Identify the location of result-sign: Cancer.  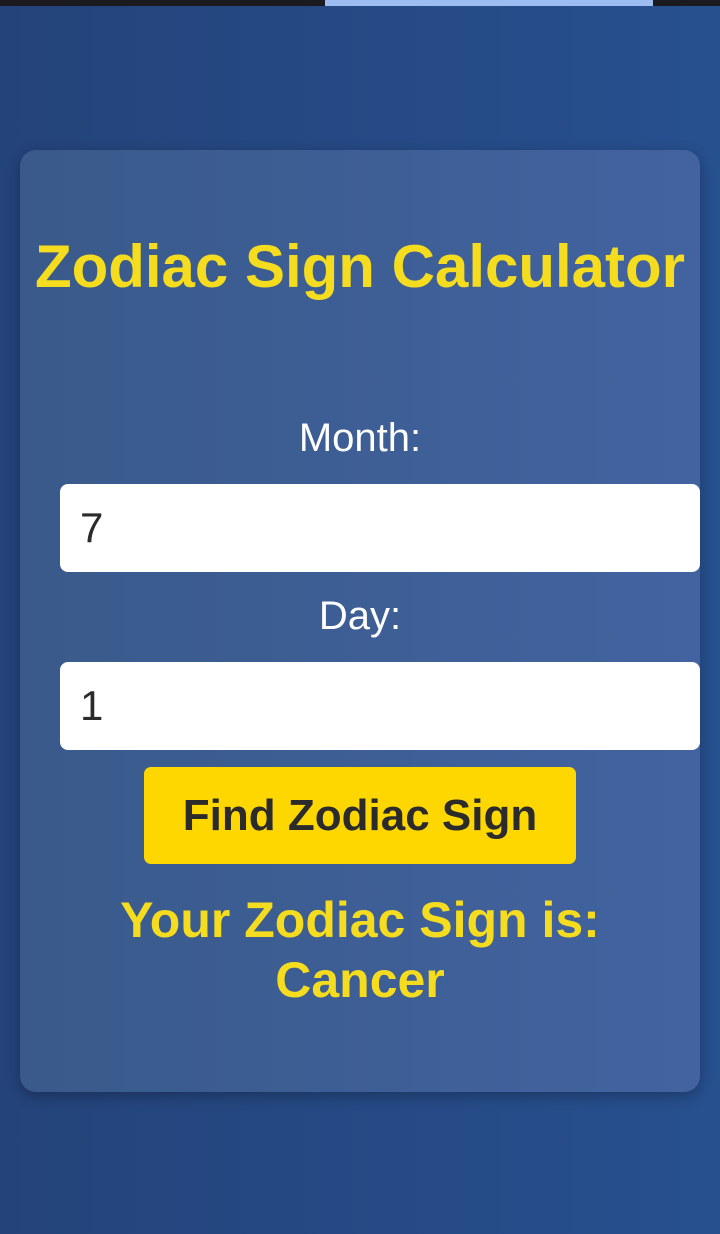
(360, 980).